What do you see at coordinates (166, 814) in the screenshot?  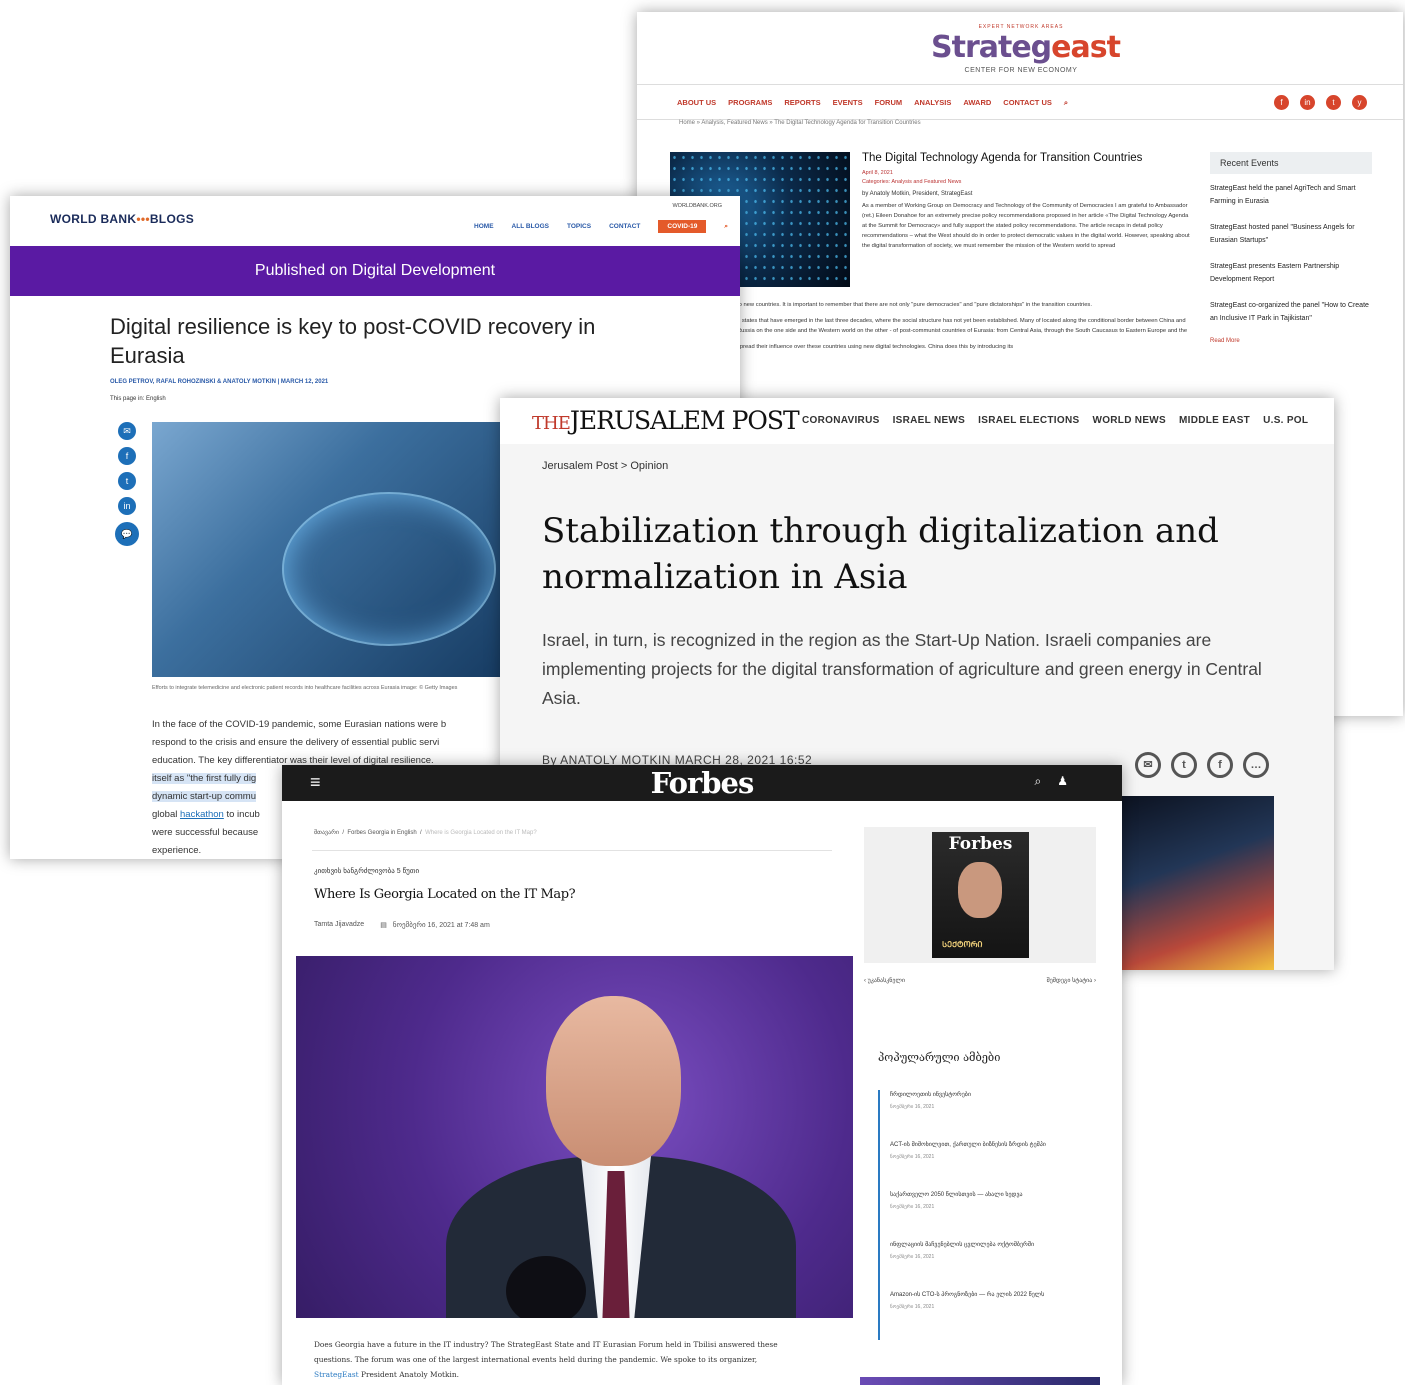 I see `body-text: global` at bounding box center [166, 814].